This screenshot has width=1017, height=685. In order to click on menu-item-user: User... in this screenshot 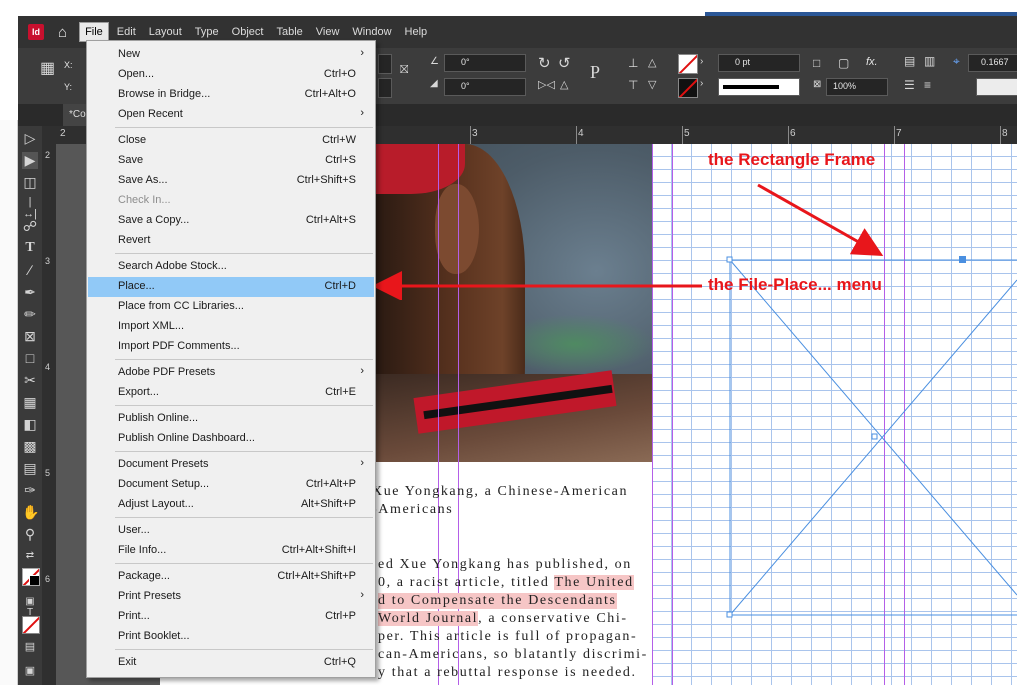, I will do `click(231, 531)`.